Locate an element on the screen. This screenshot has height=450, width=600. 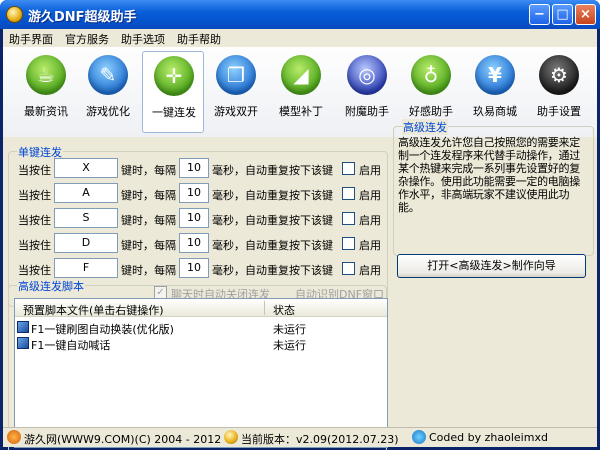
close-button: × is located at coordinates (585, 14).